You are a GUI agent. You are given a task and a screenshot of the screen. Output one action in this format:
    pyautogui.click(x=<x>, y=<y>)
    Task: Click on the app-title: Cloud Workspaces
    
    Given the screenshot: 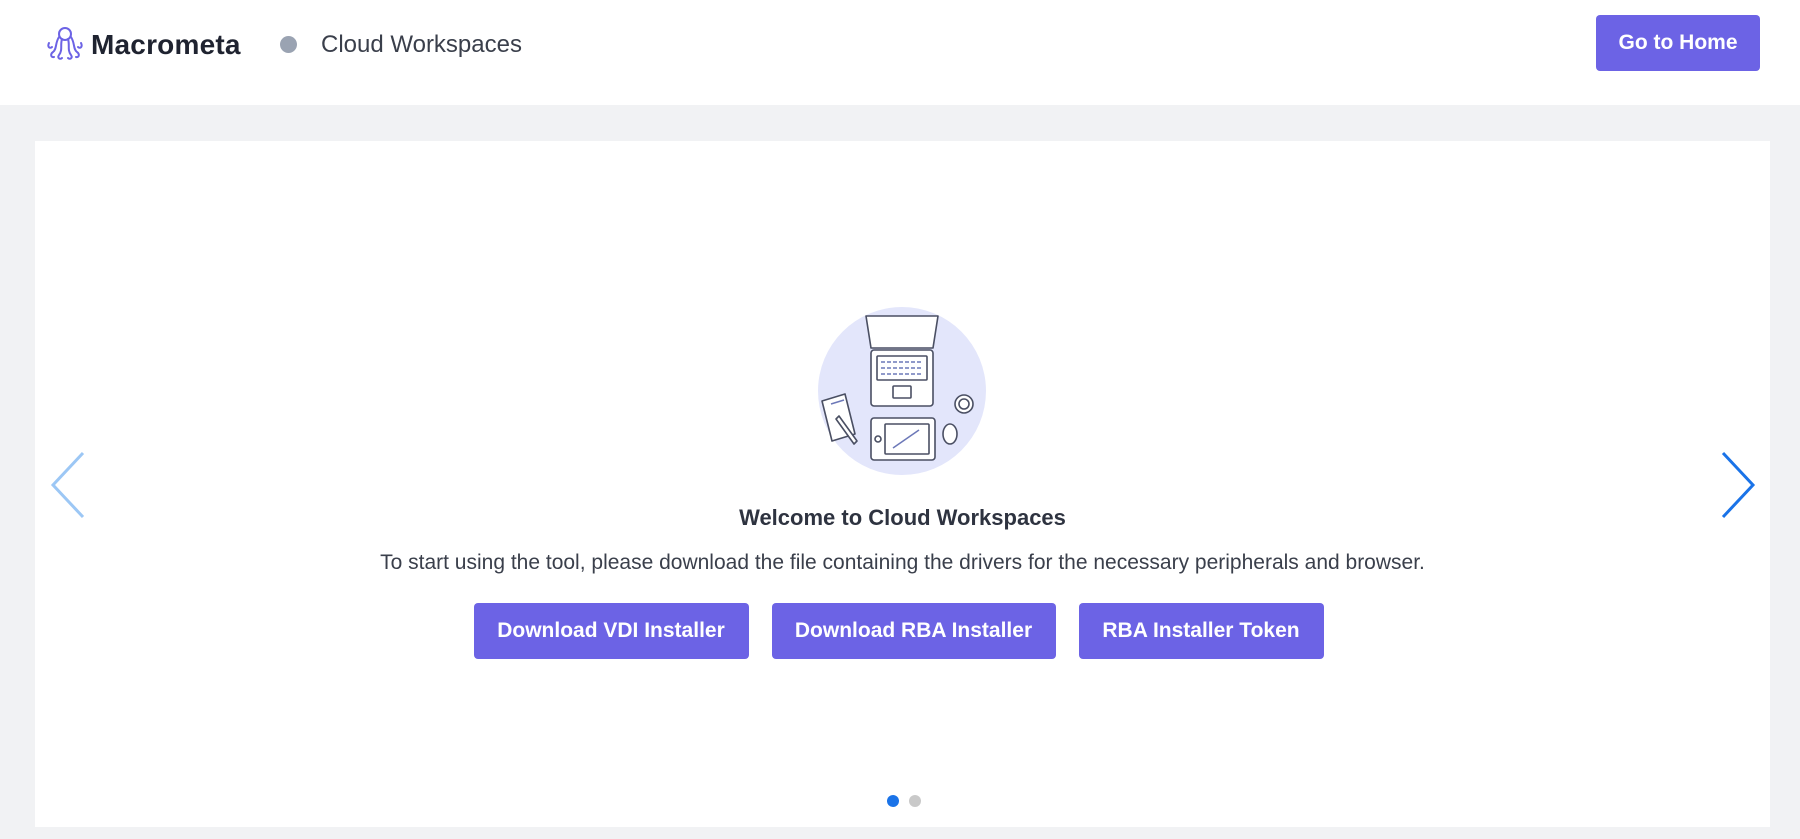 What is the action you would take?
    pyautogui.click(x=421, y=44)
    